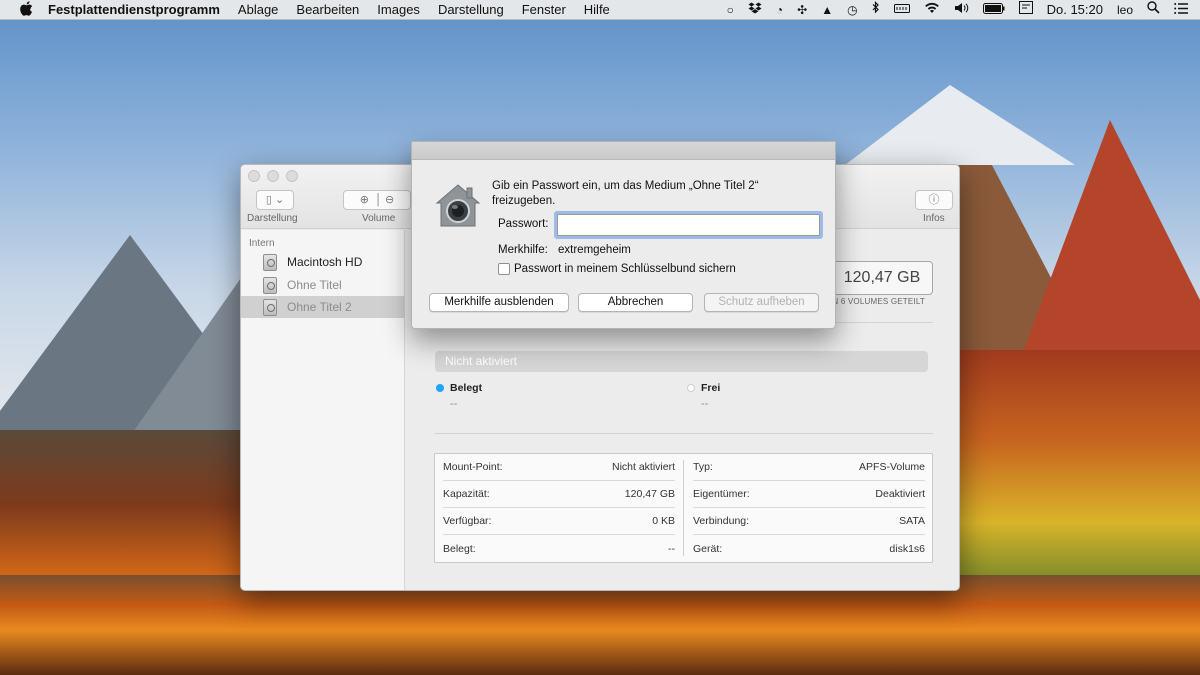 Image resolution: width=1200 pixels, height=675 pixels. What do you see at coordinates (473, 467) in the screenshot?
I see `info-key: Mount-Point:` at bounding box center [473, 467].